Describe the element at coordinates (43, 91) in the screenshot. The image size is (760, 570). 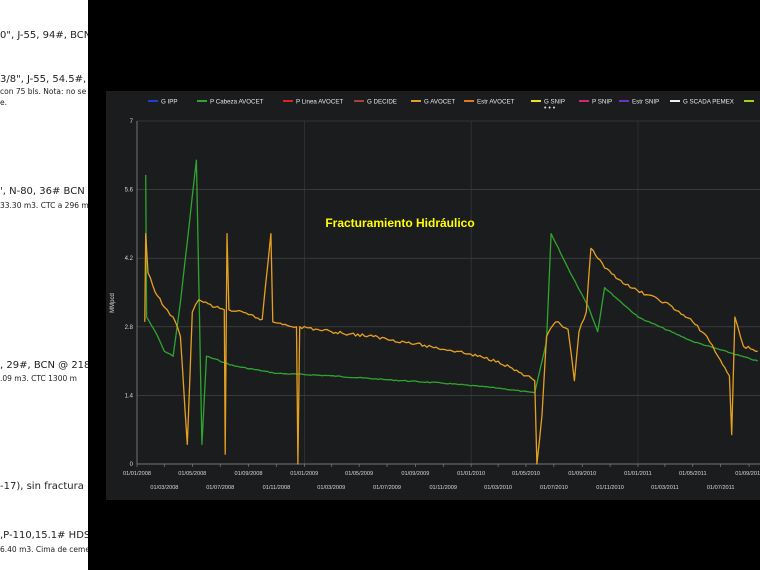
I see `document-text-line: con 75 bls. Nota: no se` at that location.